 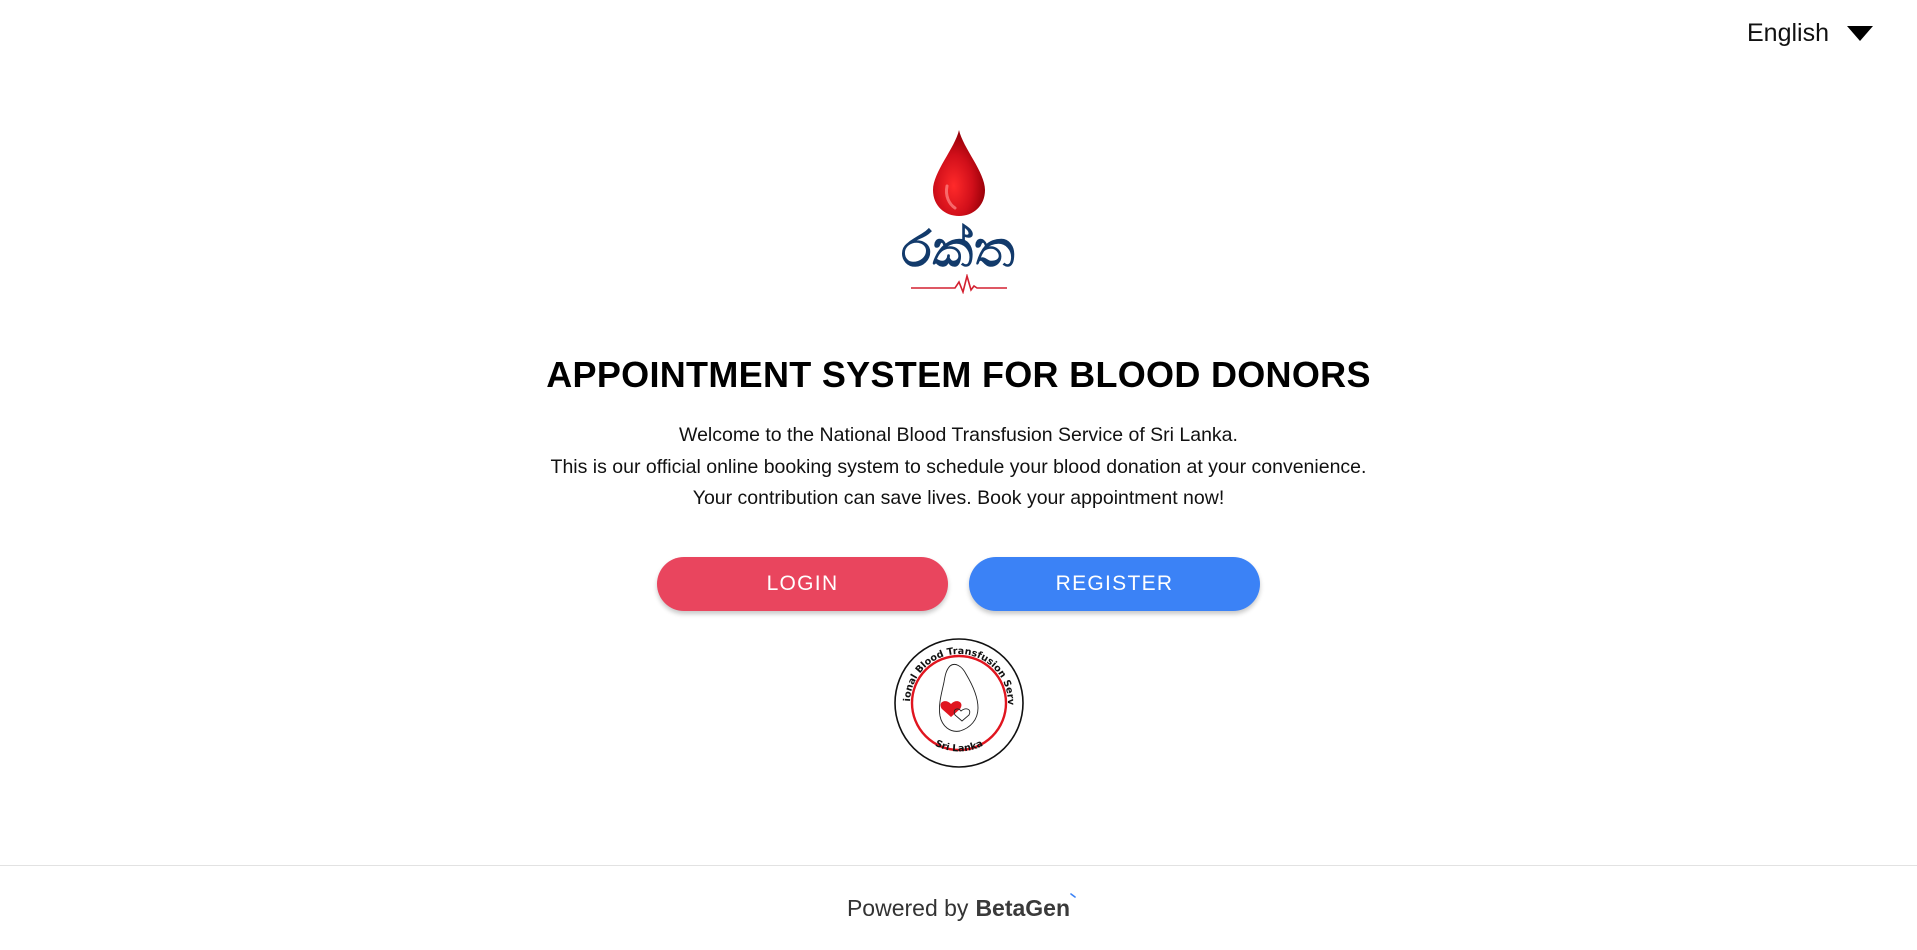 I want to click on betagen-brand-link: BetaGen, so click(x=1025, y=907).